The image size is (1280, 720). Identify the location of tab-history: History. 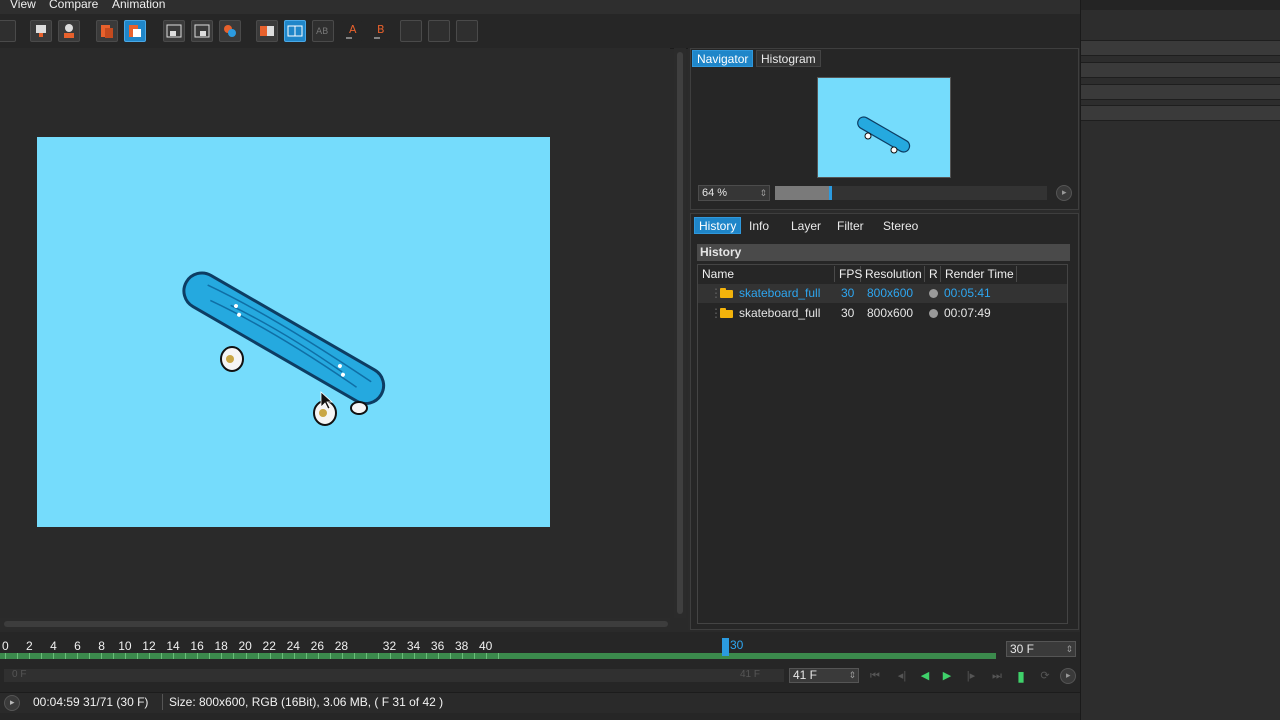
(718, 225).